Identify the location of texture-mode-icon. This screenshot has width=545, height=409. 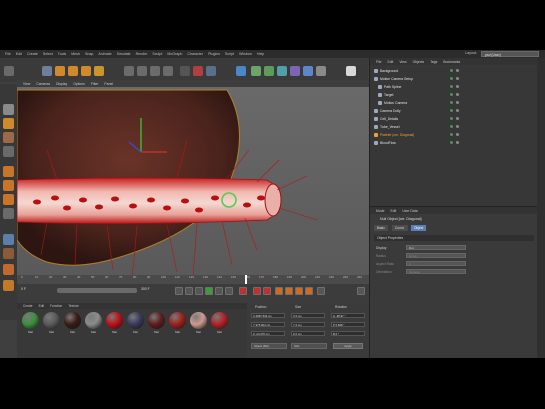
(8, 137).